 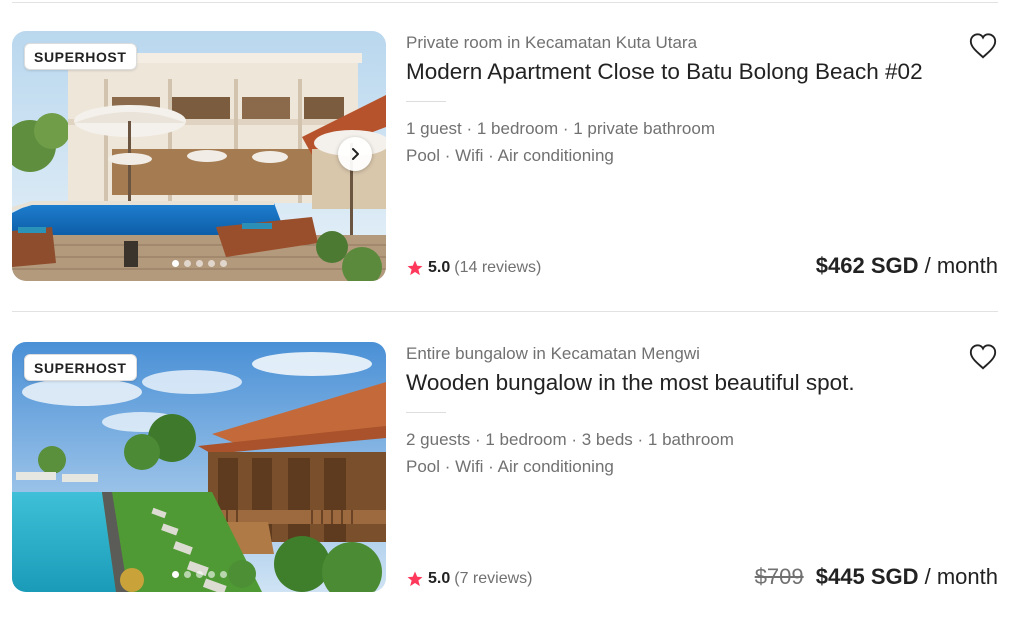 I want to click on listing-type: Private room in Kecamatan Kuta Utara, so click(x=552, y=42).